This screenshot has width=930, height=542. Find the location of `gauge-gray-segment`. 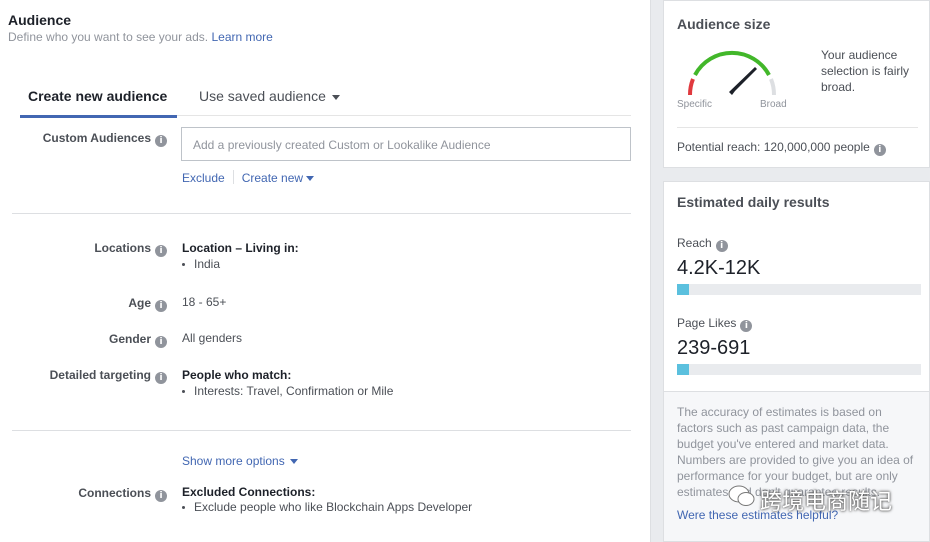

gauge-gray-segment is located at coordinates (773, 87).